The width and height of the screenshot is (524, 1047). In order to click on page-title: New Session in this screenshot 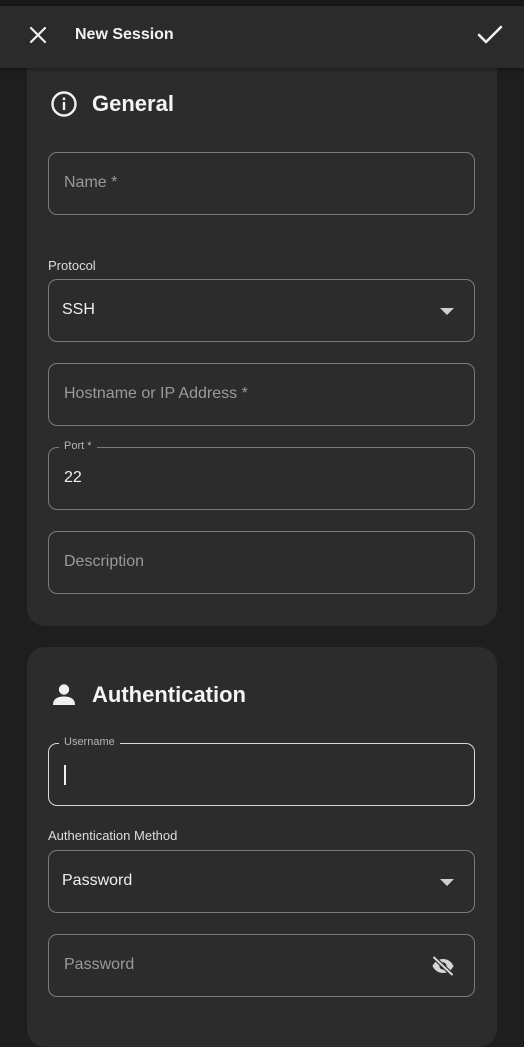, I will do `click(124, 34)`.